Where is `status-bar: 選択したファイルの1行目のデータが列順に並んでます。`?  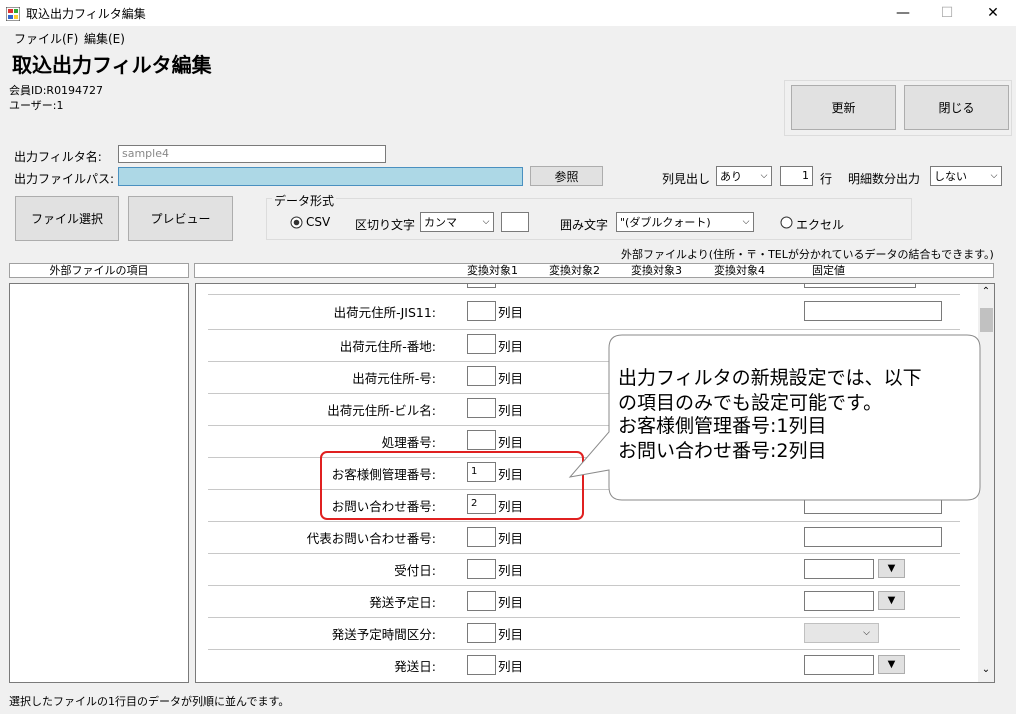 status-bar: 選択したファイルの1行目のデータが列順に並んでます。 is located at coordinates (149, 701).